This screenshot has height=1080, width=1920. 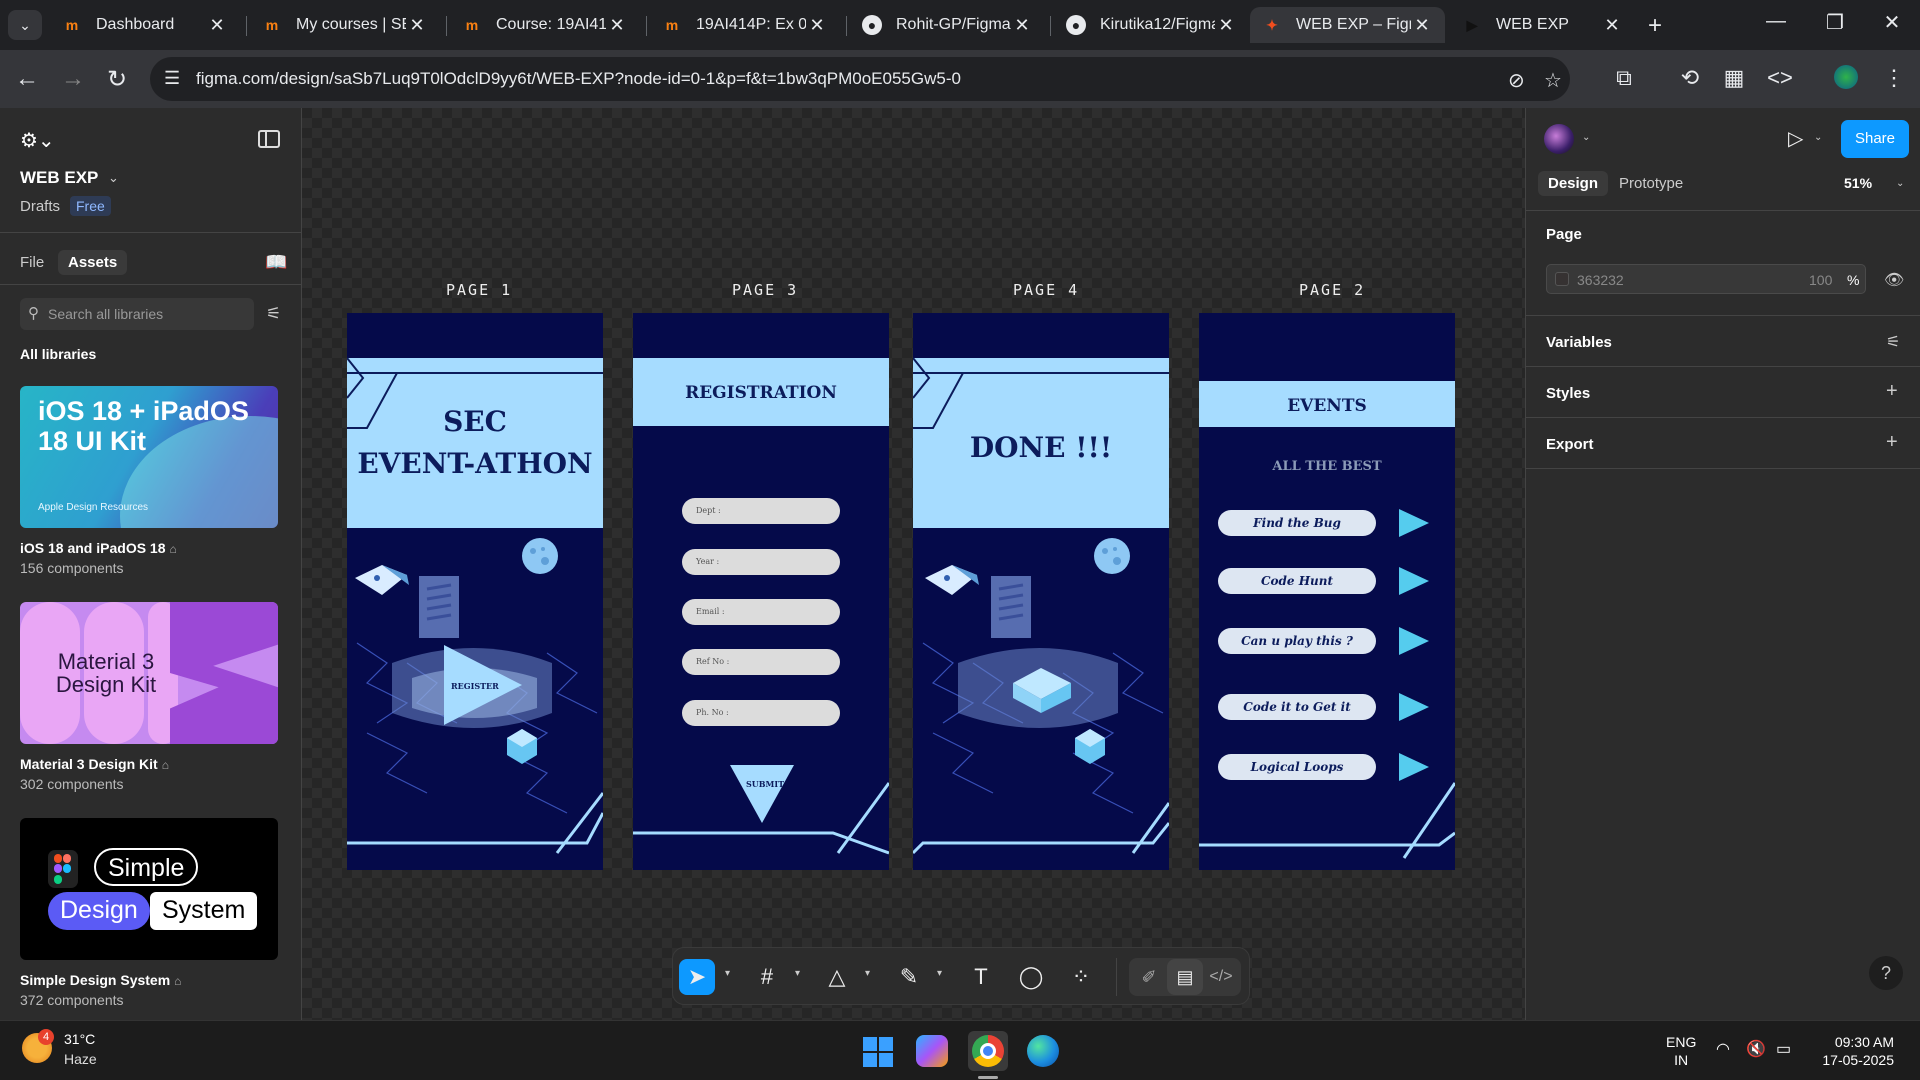 What do you see at coordinates (1347, 25) in the screenshot?
I see `browser-tab-active: ✦ WEB EXP – Figma ✕` at bounding box center [1347, 25].